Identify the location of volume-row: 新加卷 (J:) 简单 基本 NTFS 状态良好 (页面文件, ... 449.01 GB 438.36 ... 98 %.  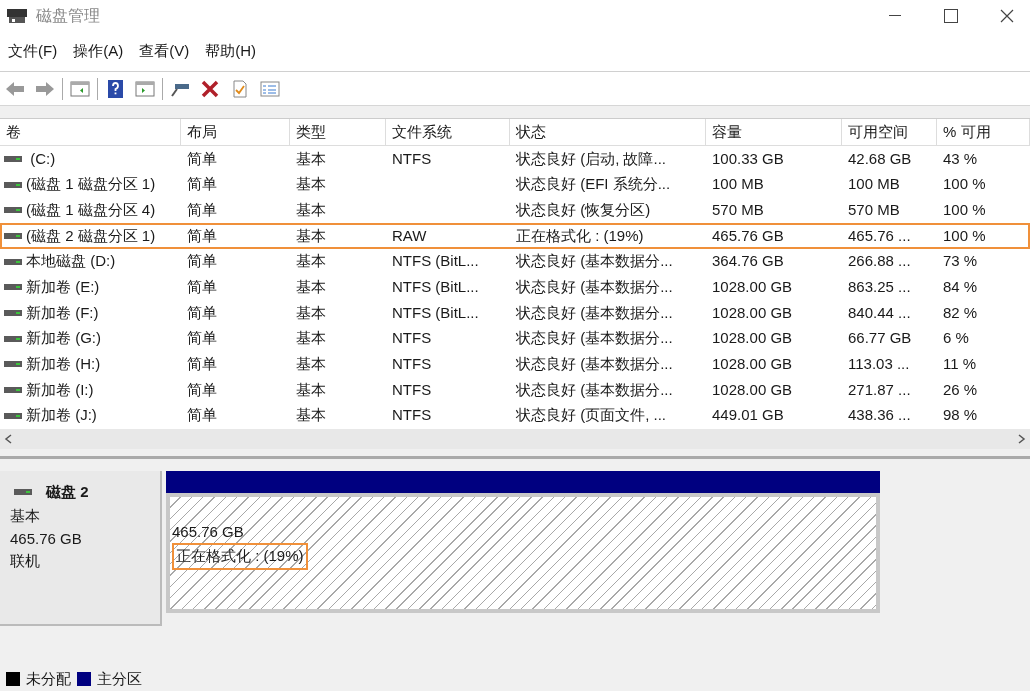
(515, 415).